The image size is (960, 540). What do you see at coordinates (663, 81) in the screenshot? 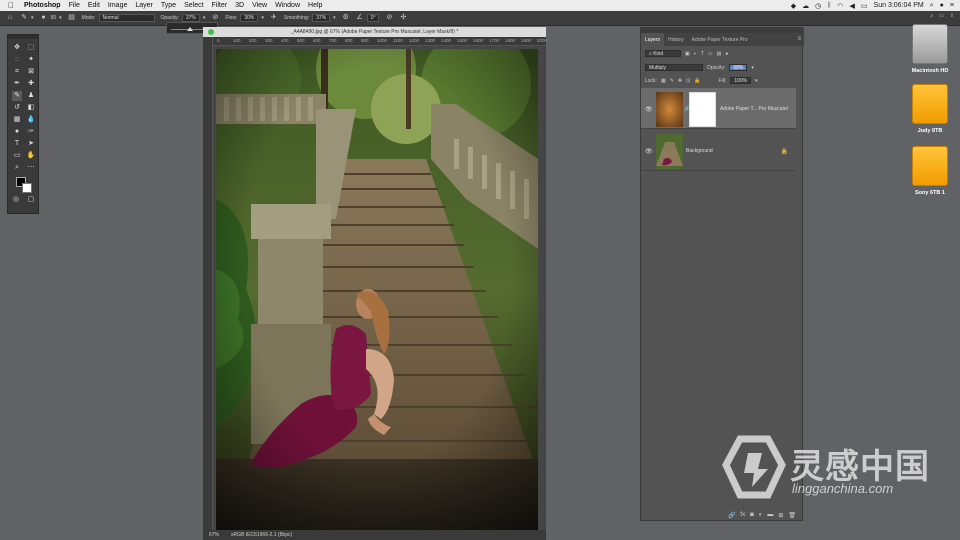
I see `lock-transparent-icon: ▦` at bounding box center [663, 81].